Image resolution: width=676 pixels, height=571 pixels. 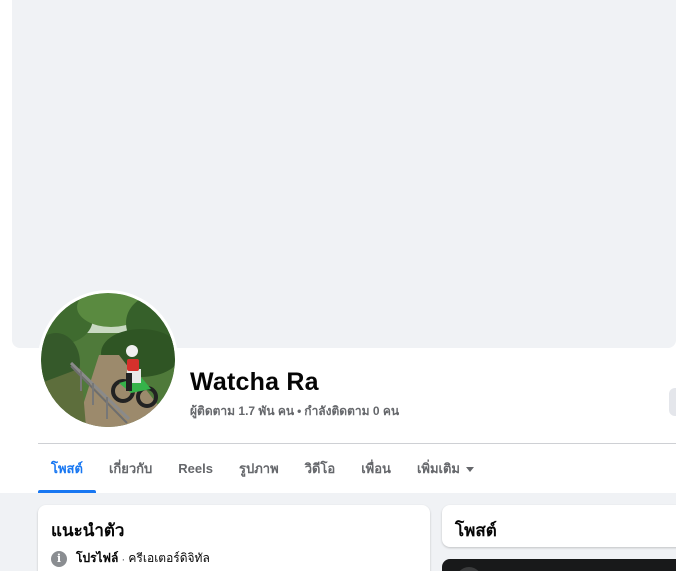 What do you see at coordinates (254, 382) in the screenshot?
I see `profile-name: Watcha Ra` at bounding box center [254, 382].